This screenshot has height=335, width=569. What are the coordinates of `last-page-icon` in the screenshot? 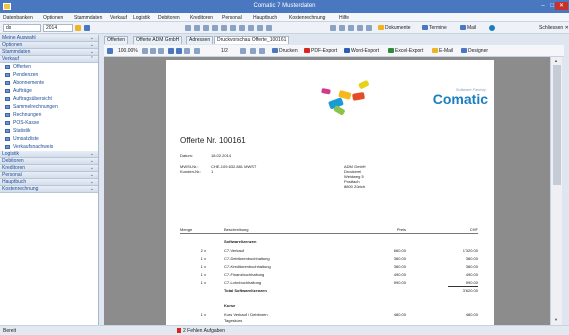 It's located at (253, 51).